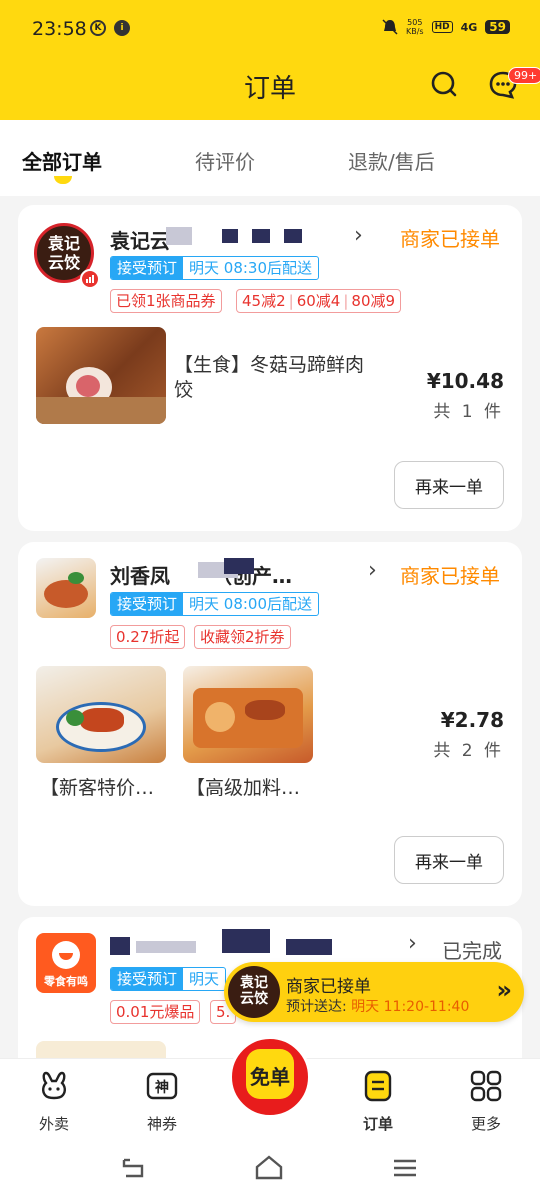 The height and width of the screenshot is (1200, 540). Describe the element at coordinates (504, 990) in the screenshot. I see `double-chevron-right-icon: »` at that location.